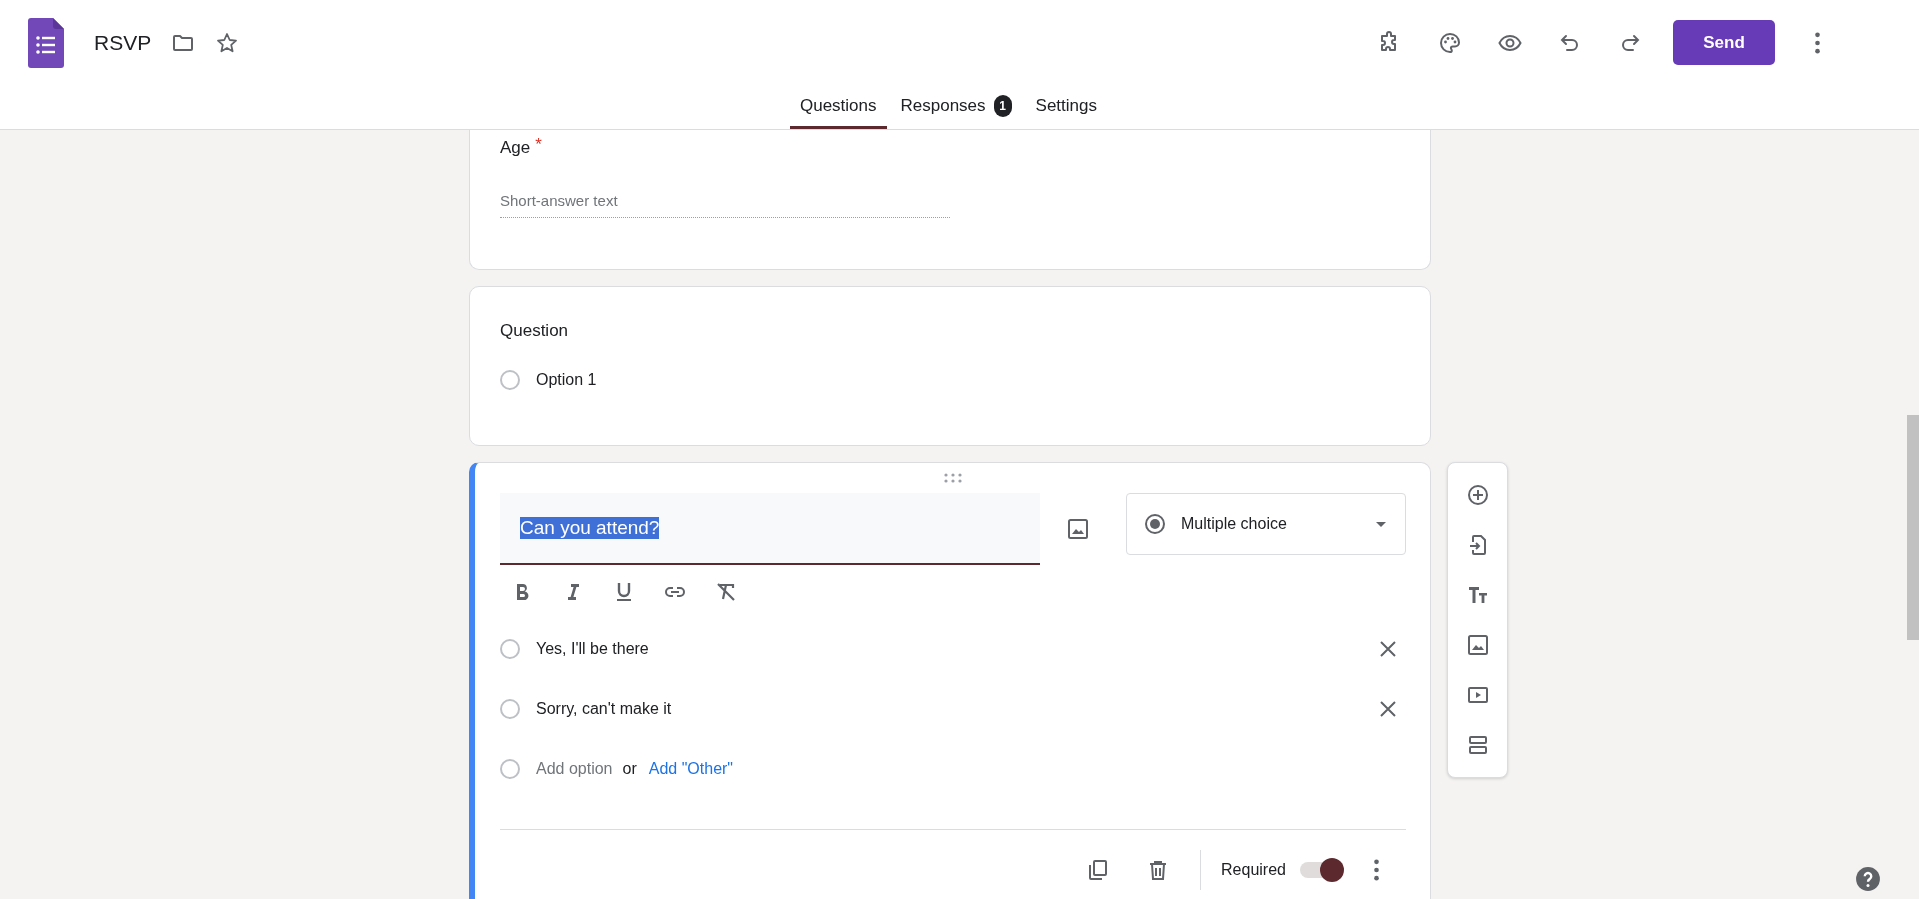  What do you see at coordinates (227, 42) in the screenshot?
I see `star-icon` at bounding box center [227, 42].